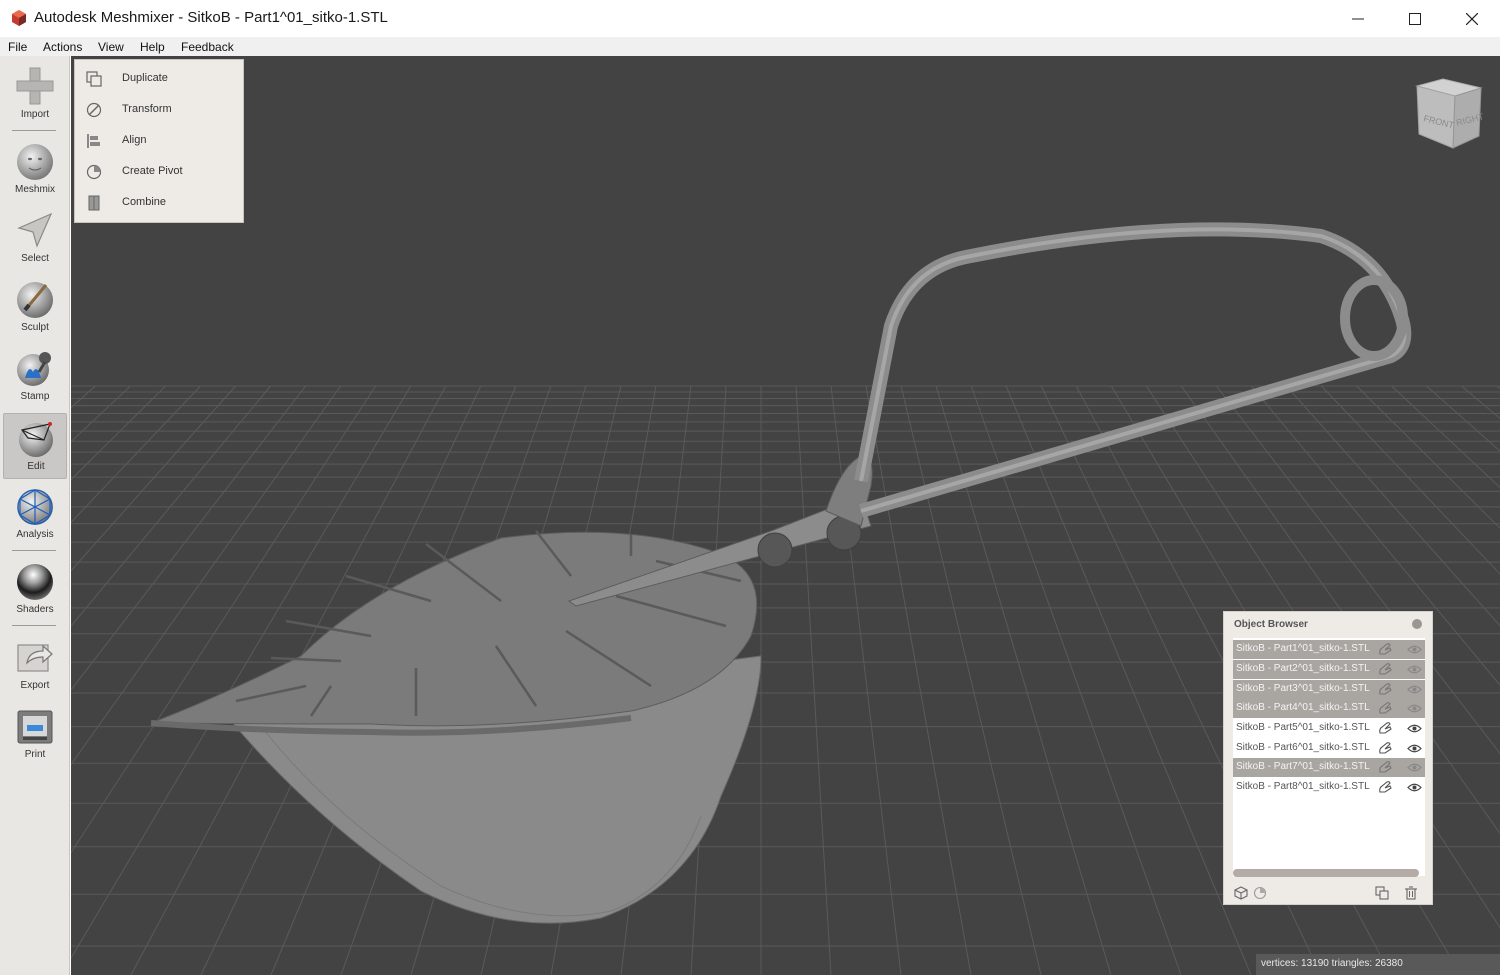 This screenshot has width=1500, height=975. I want to click on tool-label: Meshmix, so click(34, 189).